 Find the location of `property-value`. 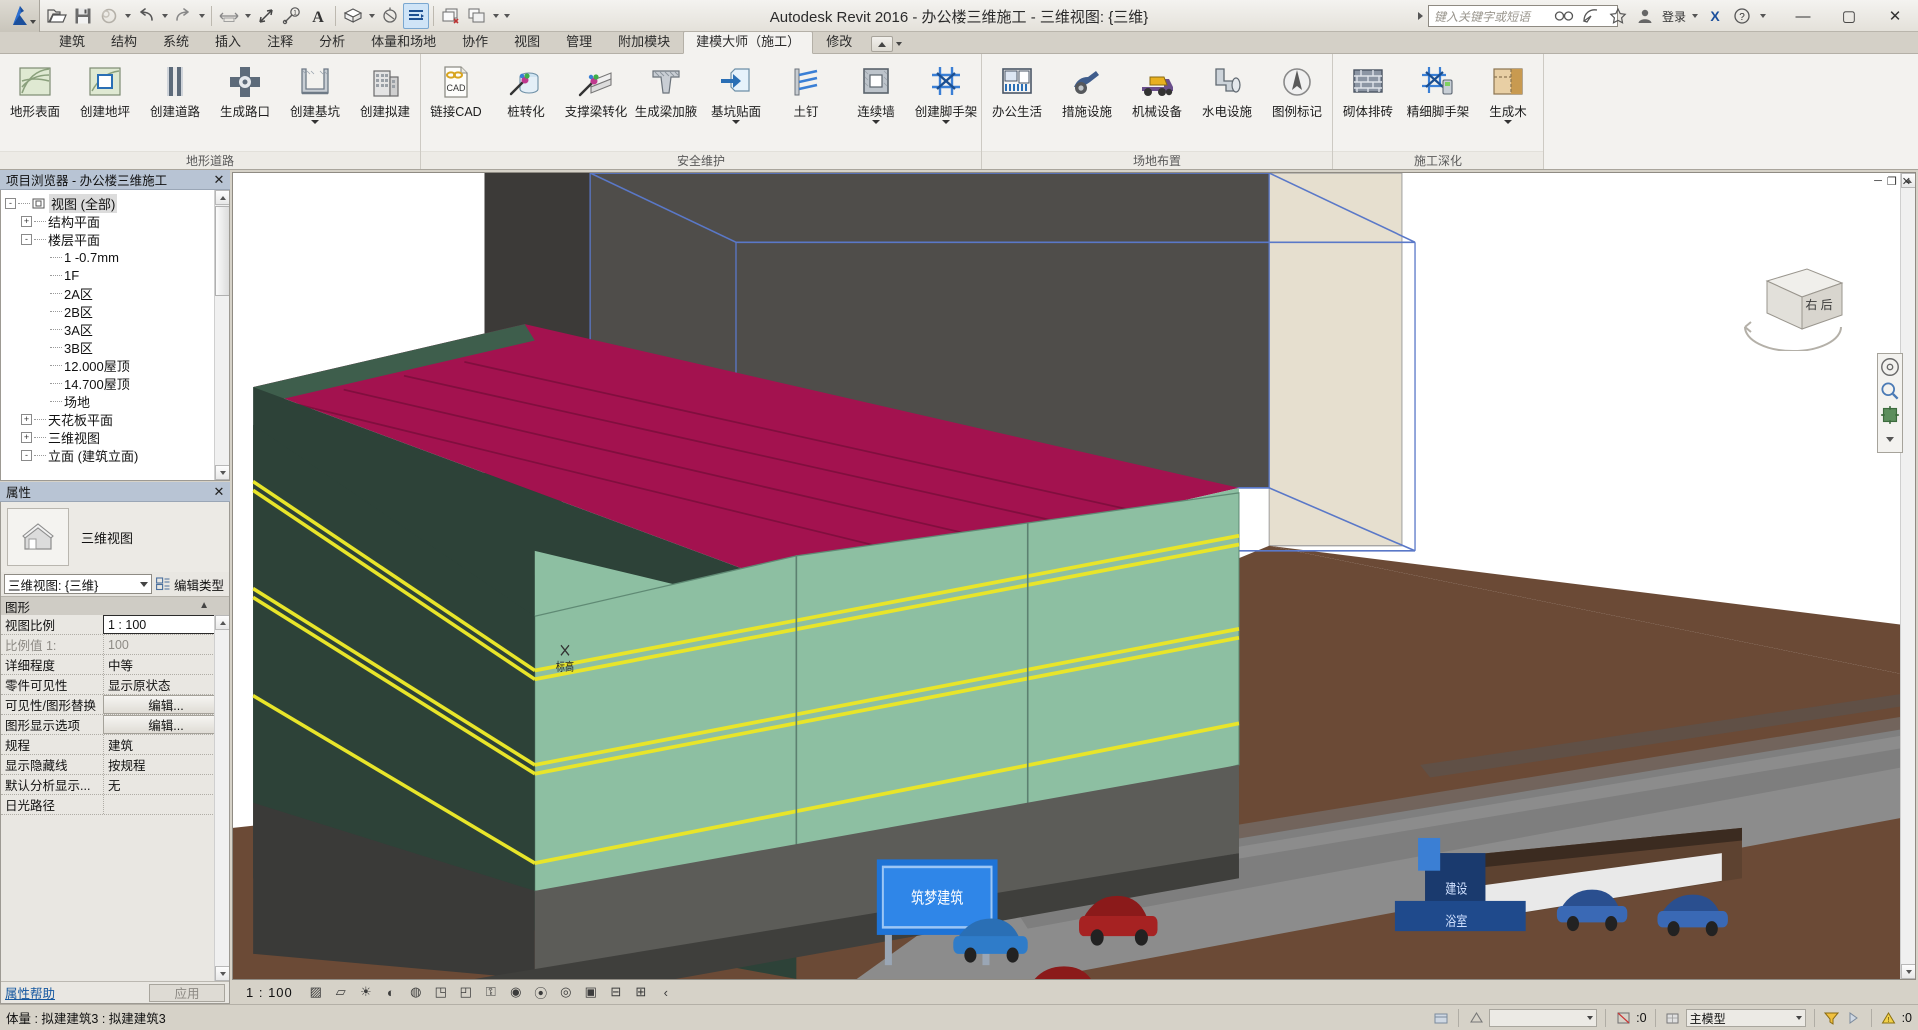

property-value is located at coordinates (166, 804).